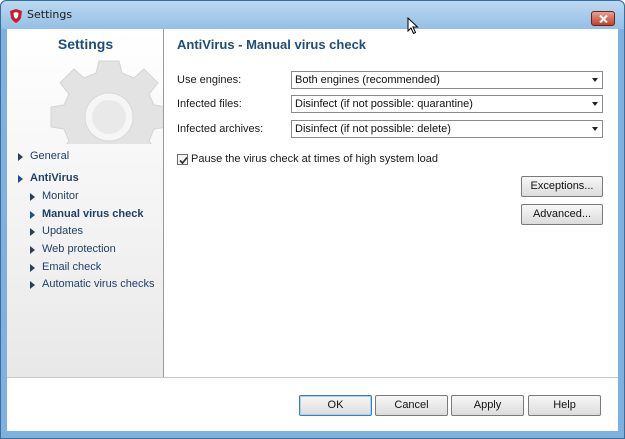  What do you see at coordinates (106, 102) in the screenshot?
I see `gear-icon` at bounding box center [106, 102].